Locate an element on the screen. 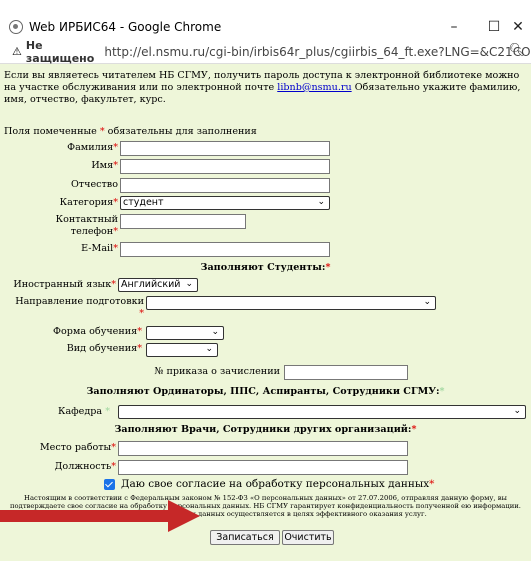 The image size is (531, 561). study-form-label: Форма обучения* is located at coordinates (73, 332).